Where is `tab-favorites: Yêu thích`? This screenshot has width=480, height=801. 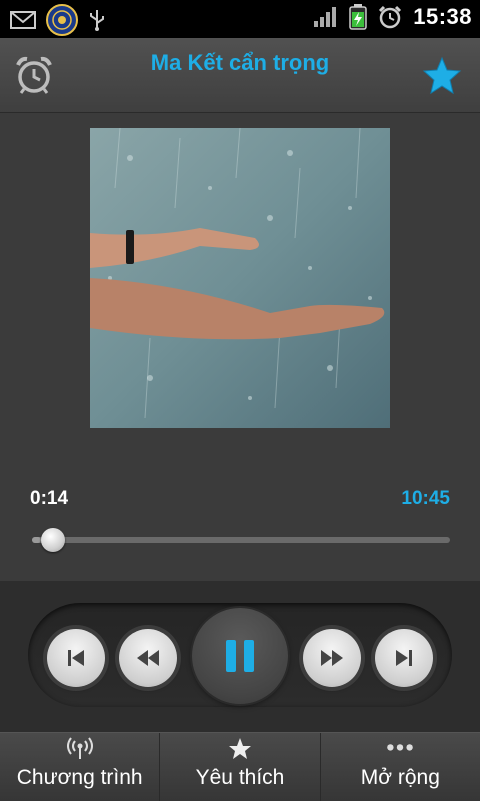
tab-favorites: Yêu thích is located at coordinates (239, 767).